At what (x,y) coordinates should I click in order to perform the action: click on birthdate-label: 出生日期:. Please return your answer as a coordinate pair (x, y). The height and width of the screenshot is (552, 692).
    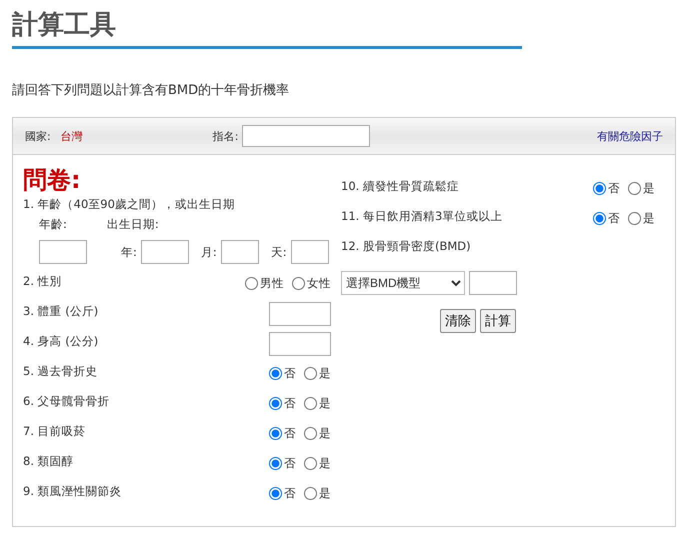
    Looking at the image, I should click on (132, 224).